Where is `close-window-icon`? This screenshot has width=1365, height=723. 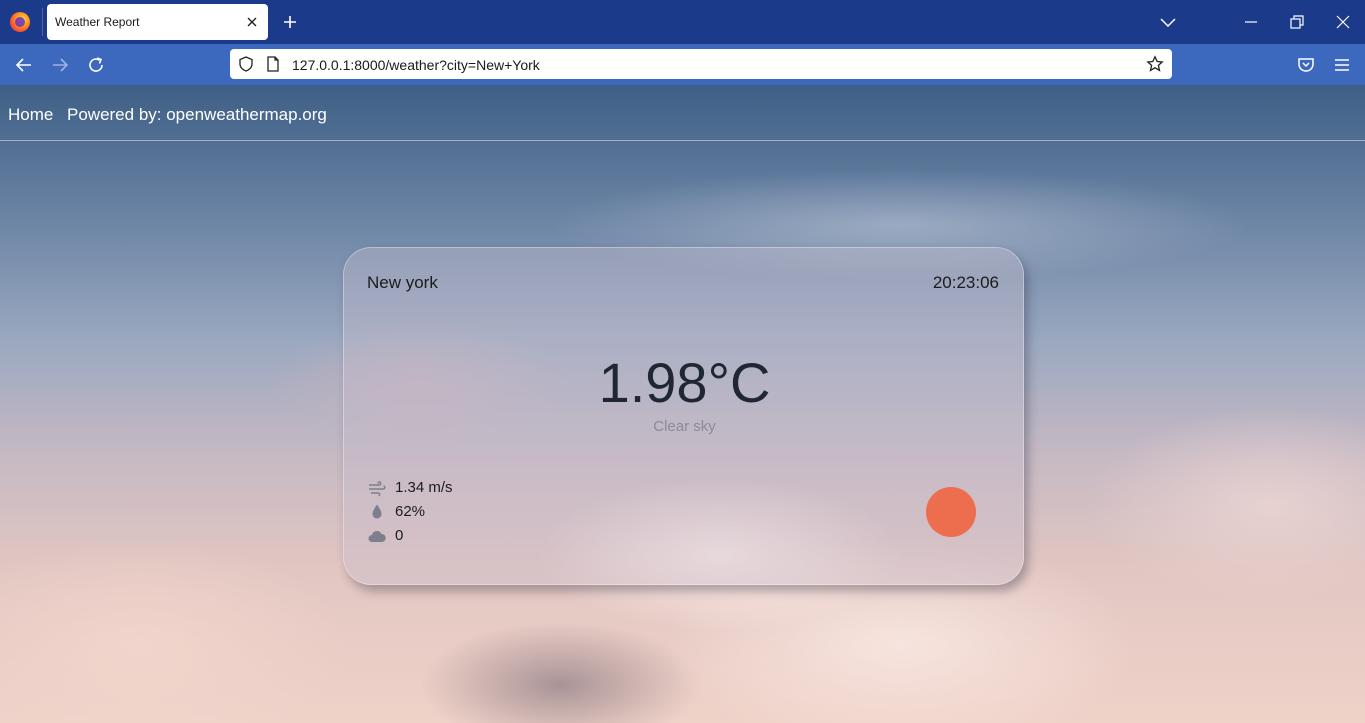
close-window-icon is located at coordinates (1343, 22).